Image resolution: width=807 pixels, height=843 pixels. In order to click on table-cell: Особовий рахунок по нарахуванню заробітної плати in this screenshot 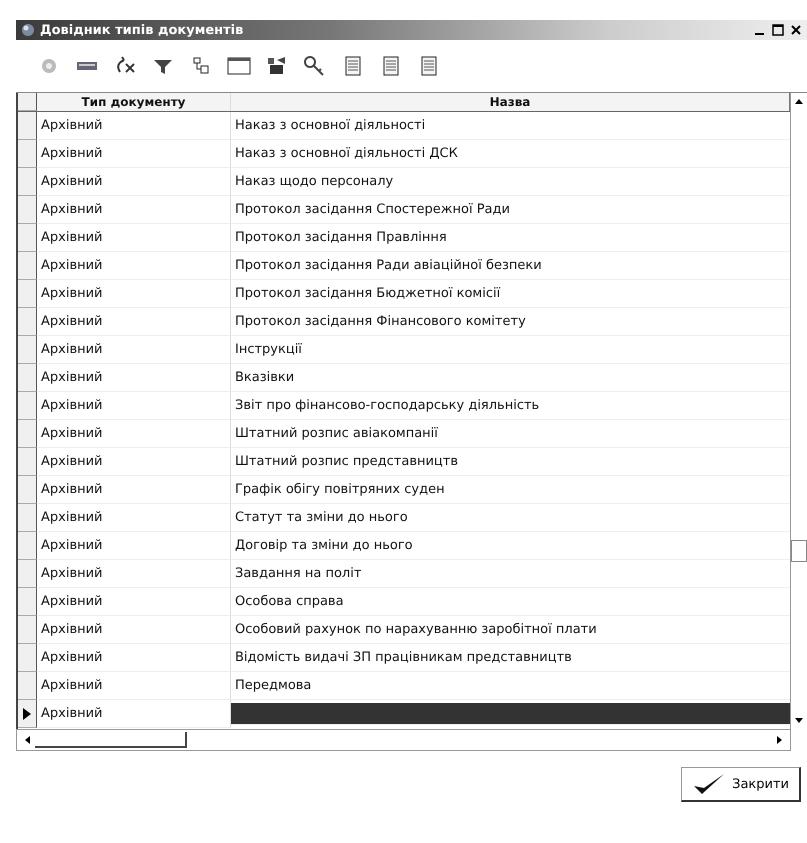, I will do `click(510, 630)`.